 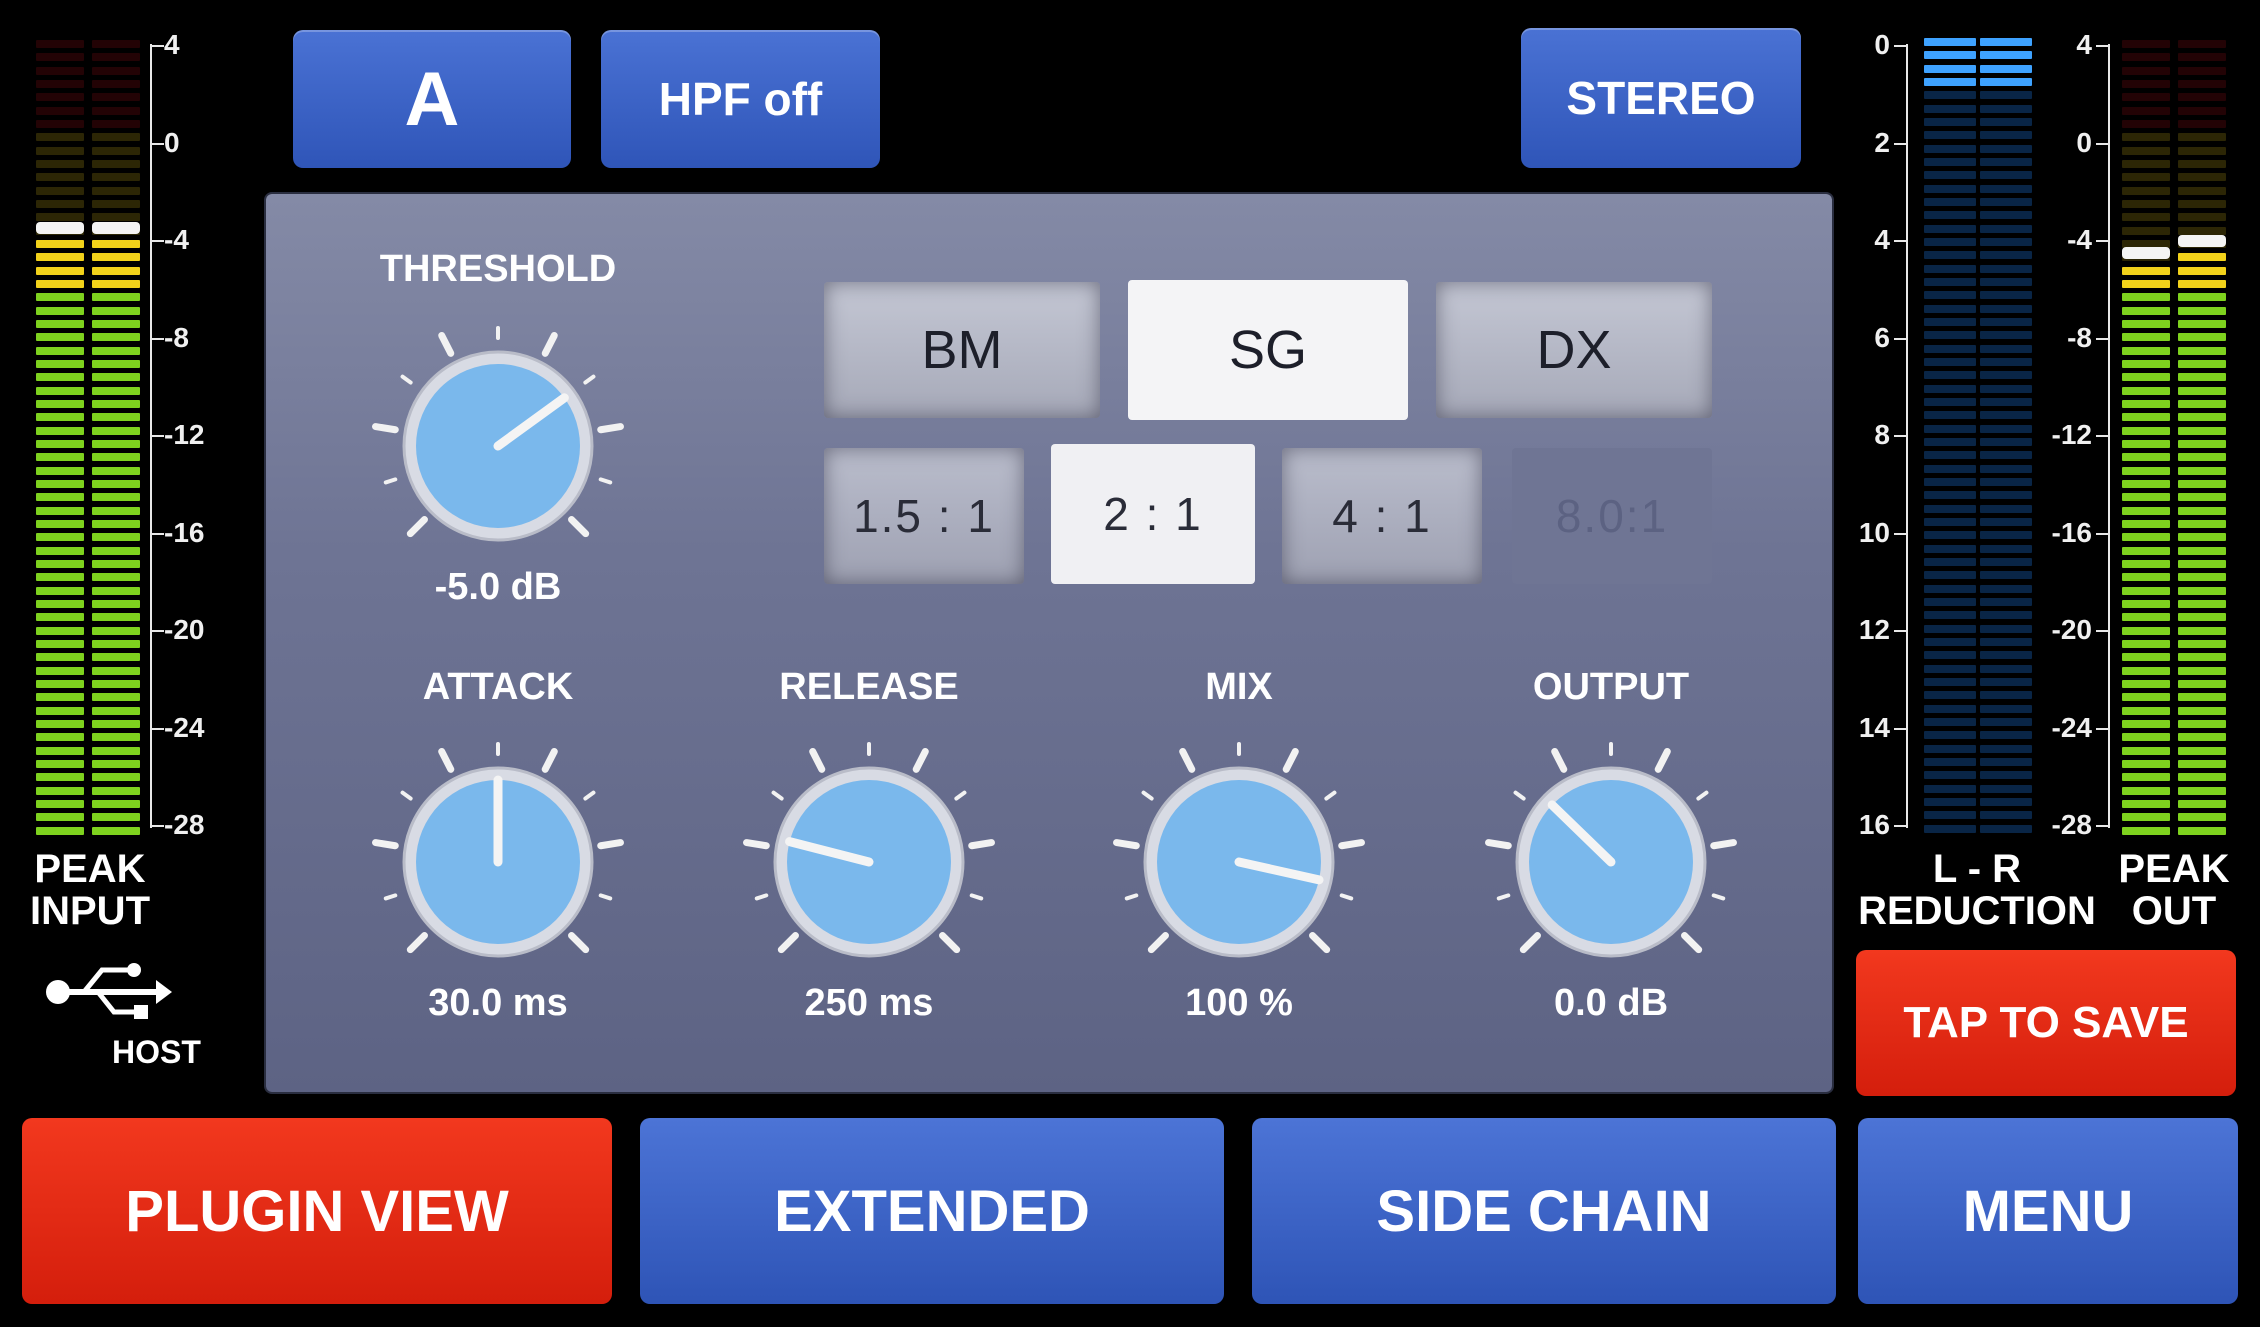 I want to click on channel-a-button: A, so click(x=432, y=99).